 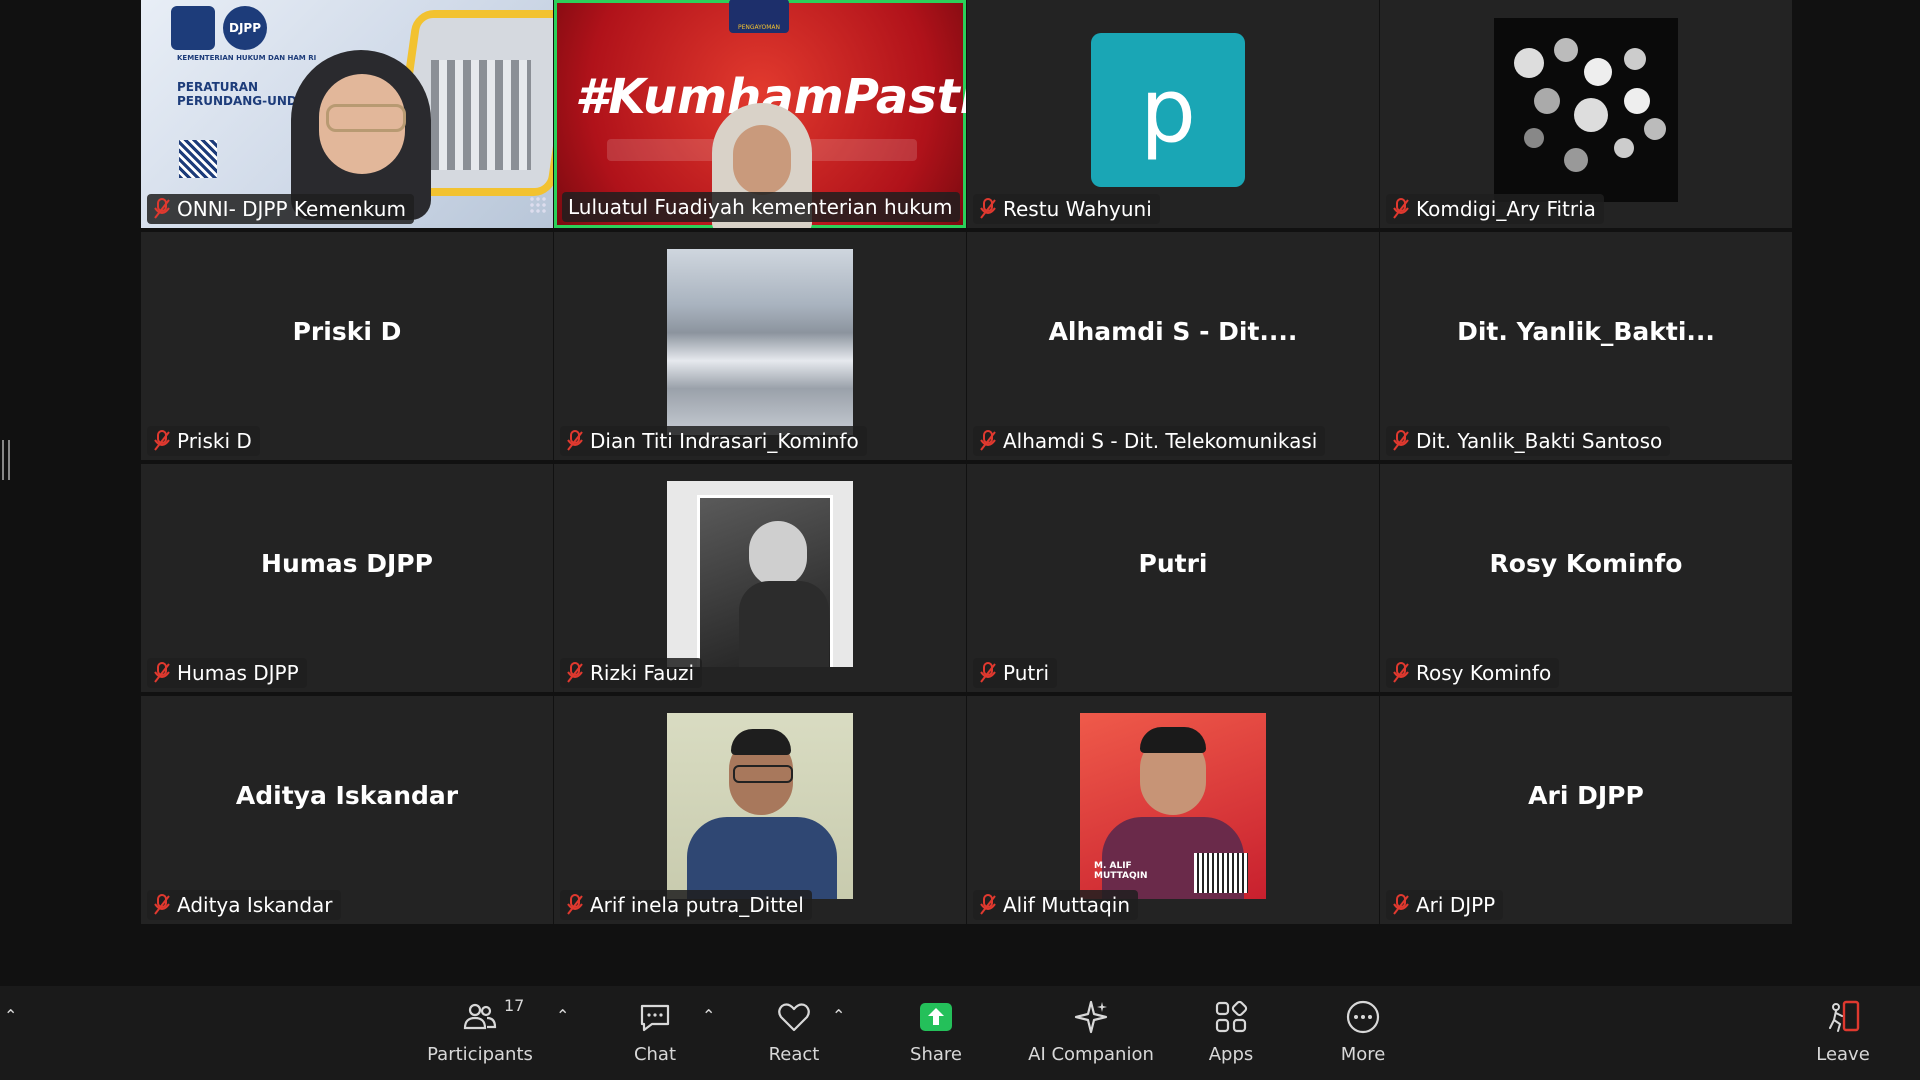 I want to click on participant-nametag: Komdigi_Ary Fitria, so click(x=1495, y=209).